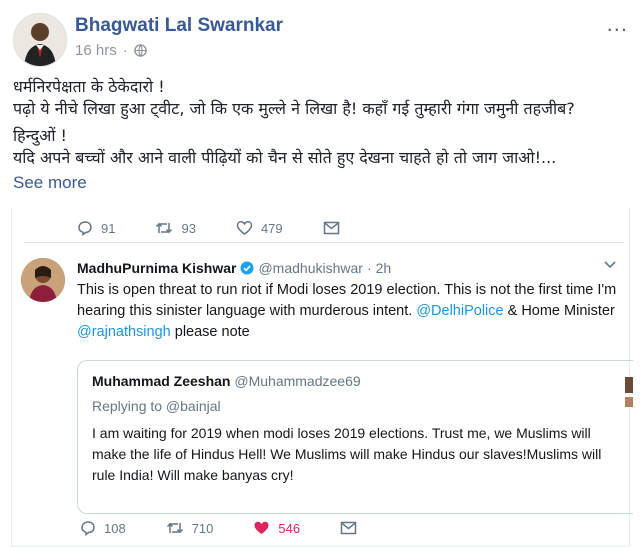 The image size is (640, 547). What do you see at coordinates (124, 332) in the screenshot?
I see `mention-rajnathsingh: @rajnathsingh` at bounding box center [124, 332].